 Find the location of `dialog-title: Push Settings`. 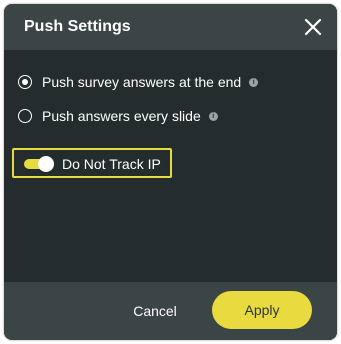

dialog-title: Push Settings is located at coordinates (77, 26).